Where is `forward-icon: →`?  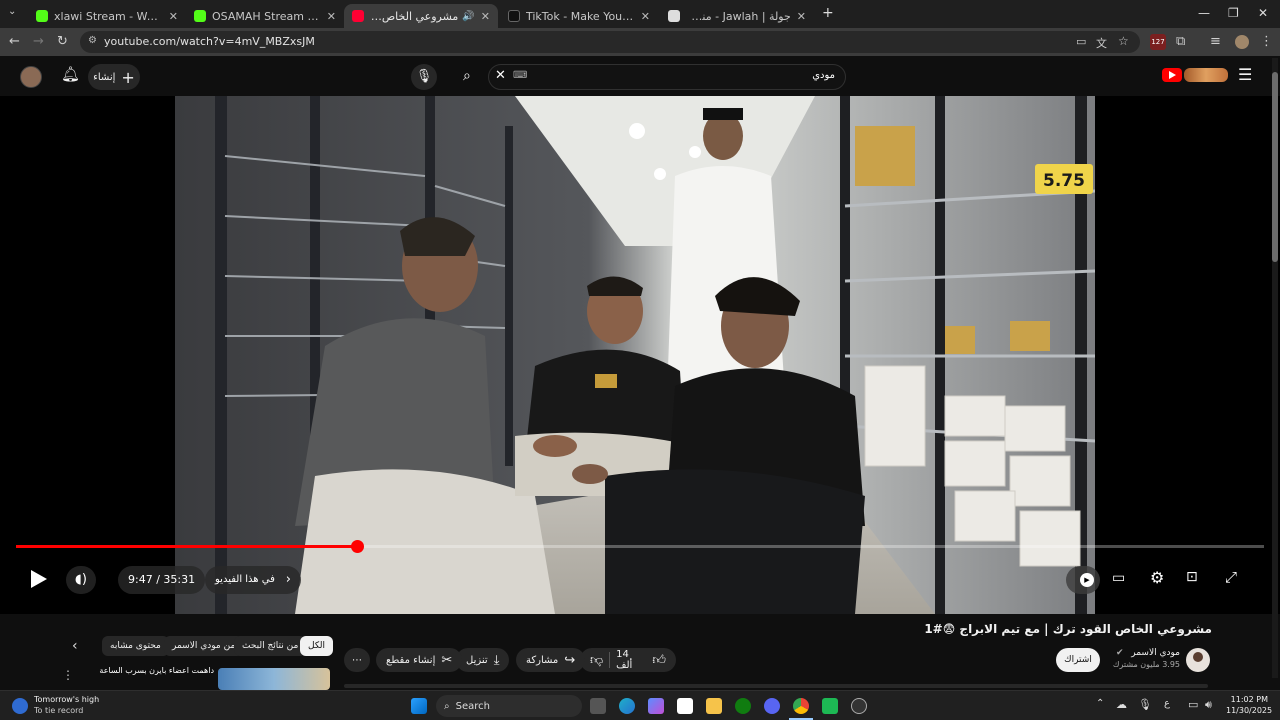
forward-icon: → is located at coordinates (38, 41).